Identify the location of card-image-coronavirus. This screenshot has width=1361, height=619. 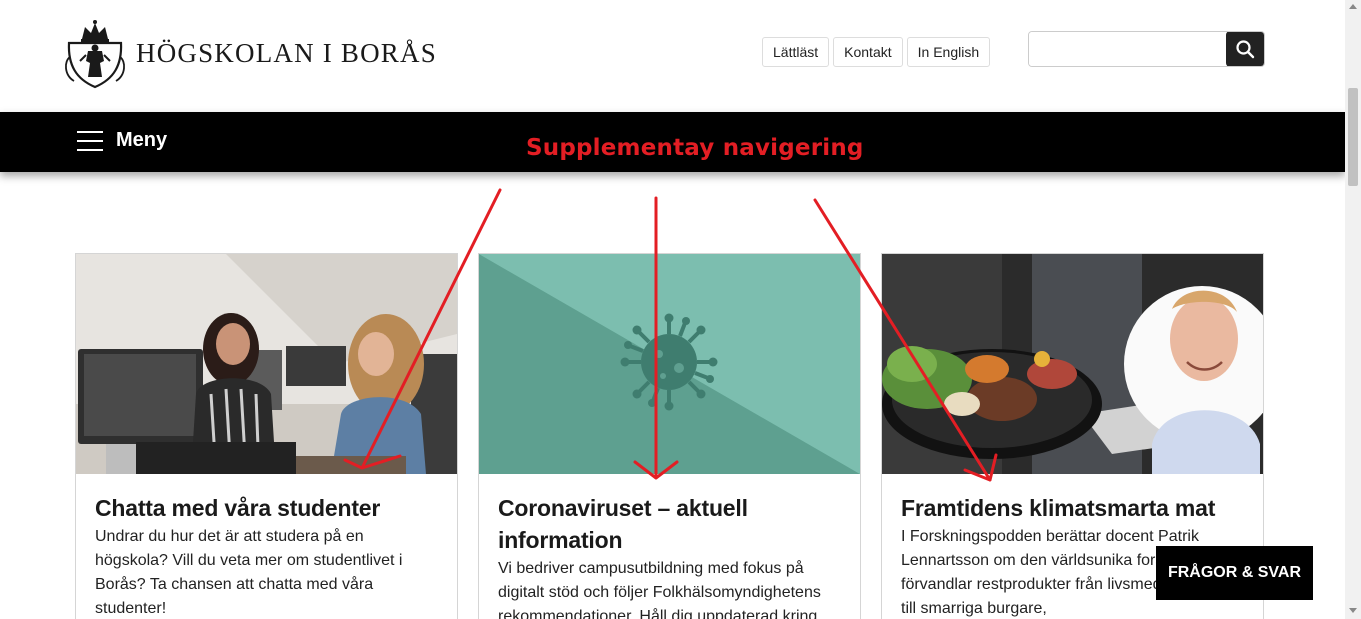
(669, 364).